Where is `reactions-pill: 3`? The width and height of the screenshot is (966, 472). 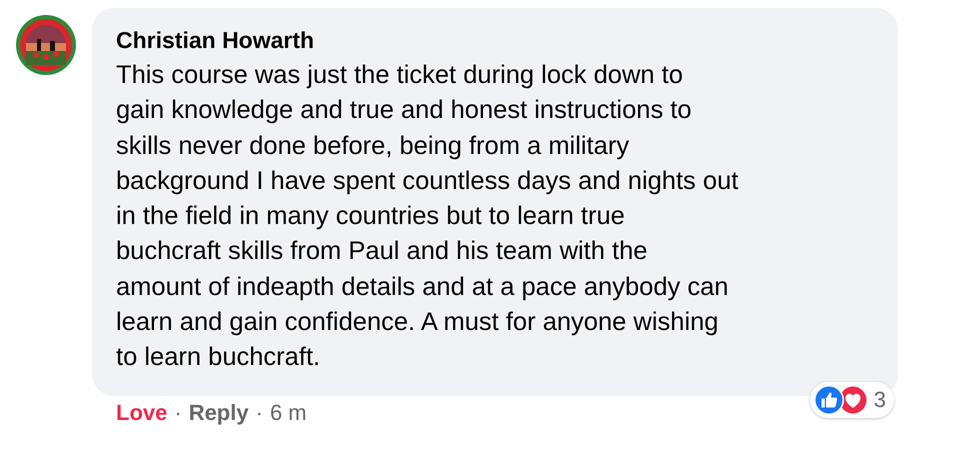
reactions-pill: 3 is located at coordinates (852, 400).